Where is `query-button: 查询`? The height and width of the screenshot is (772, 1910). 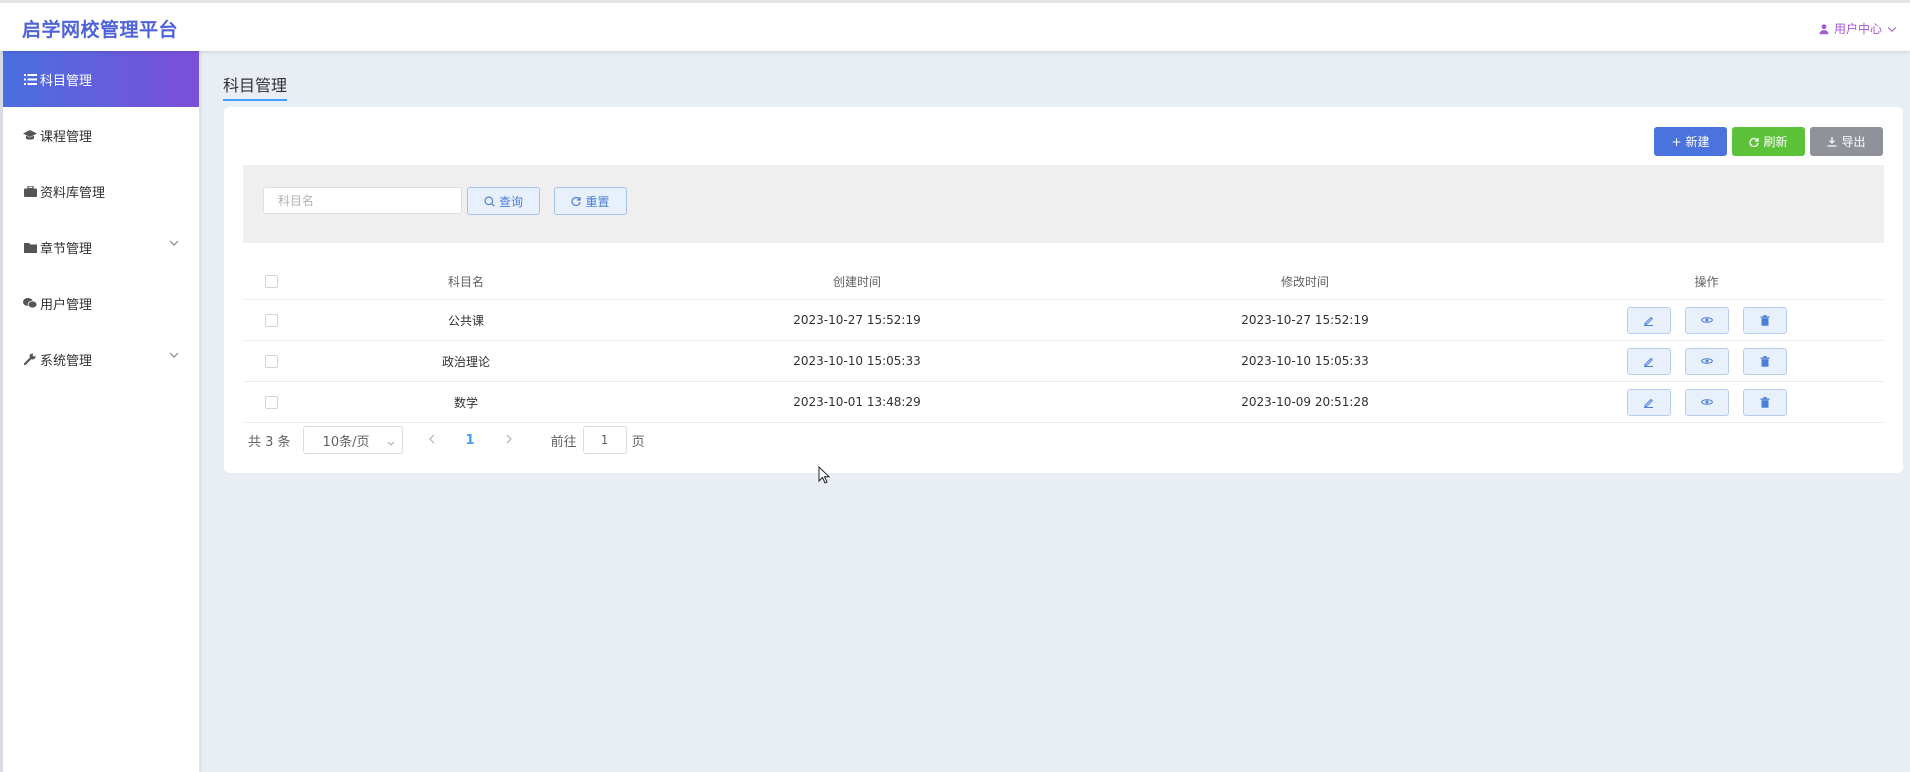
query-button: 查询 is located at coordinates (503, 201).